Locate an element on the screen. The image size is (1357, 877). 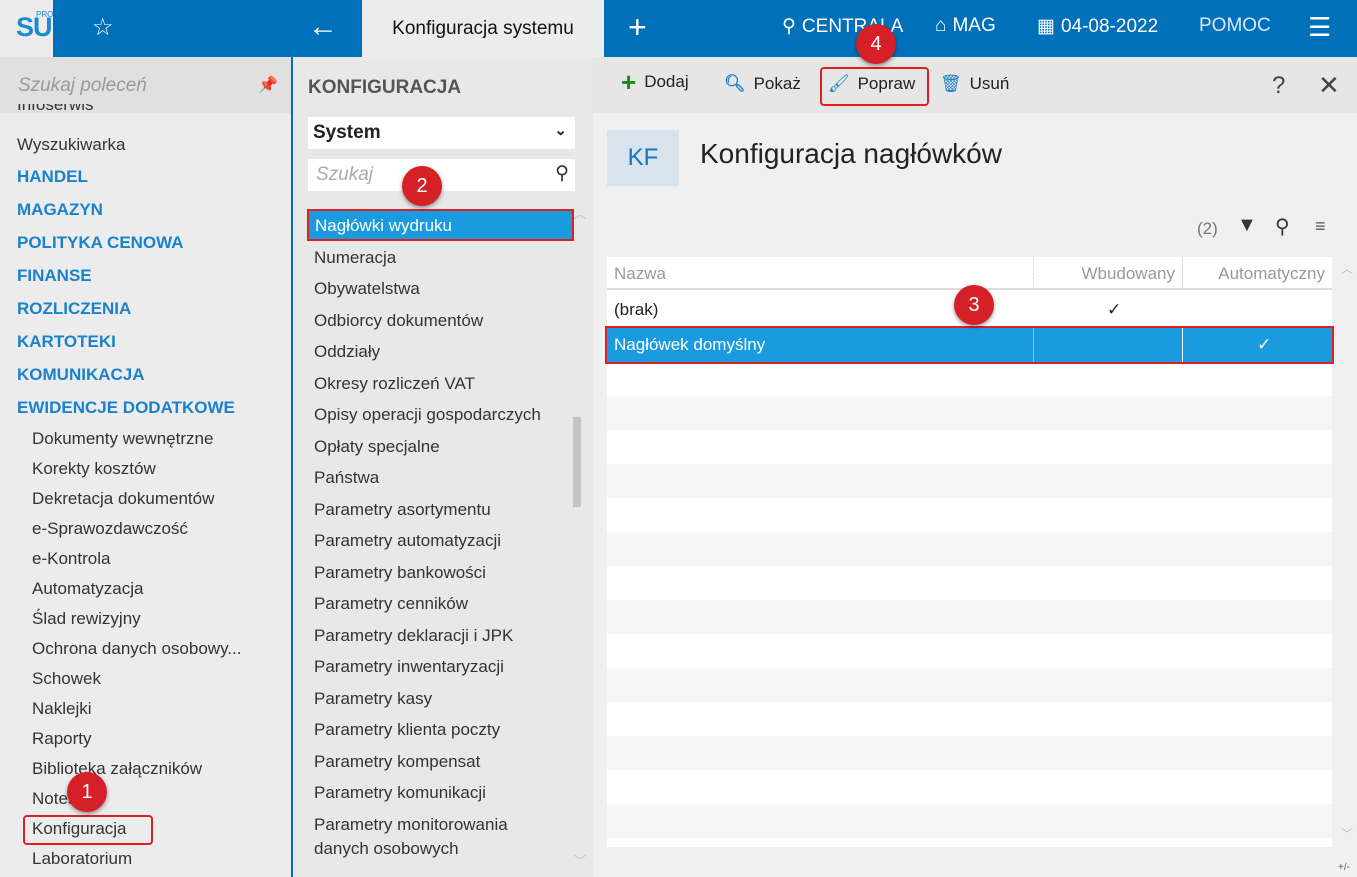
cell-divider is located at coordinates (1033, 345).